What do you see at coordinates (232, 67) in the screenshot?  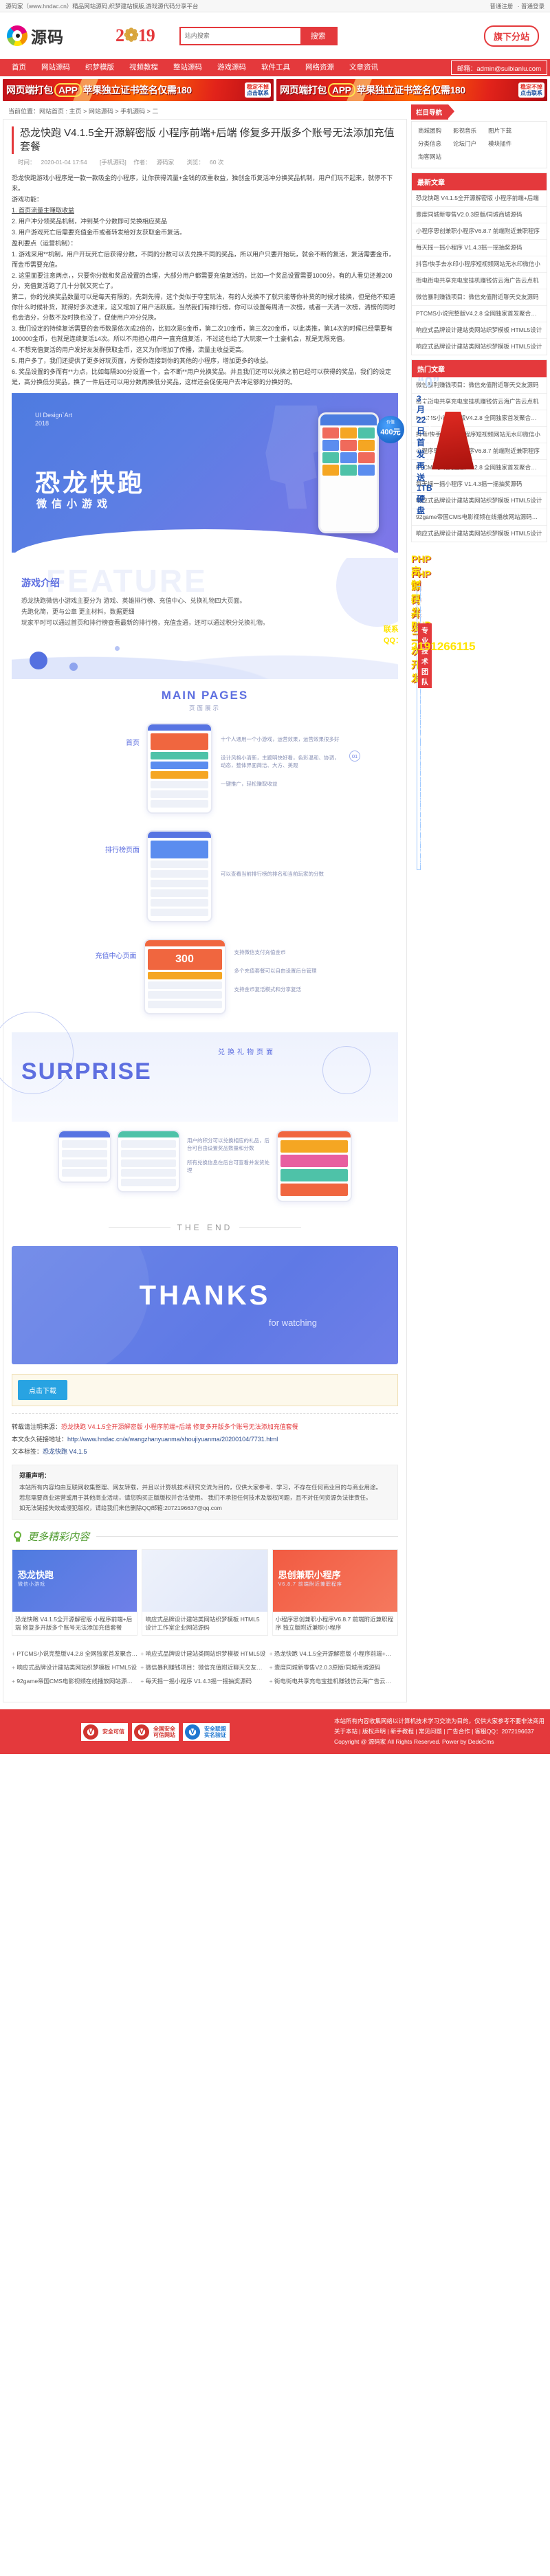 I see `nav-item-game-source: 游戏源码` at bounding box center [232, 67].